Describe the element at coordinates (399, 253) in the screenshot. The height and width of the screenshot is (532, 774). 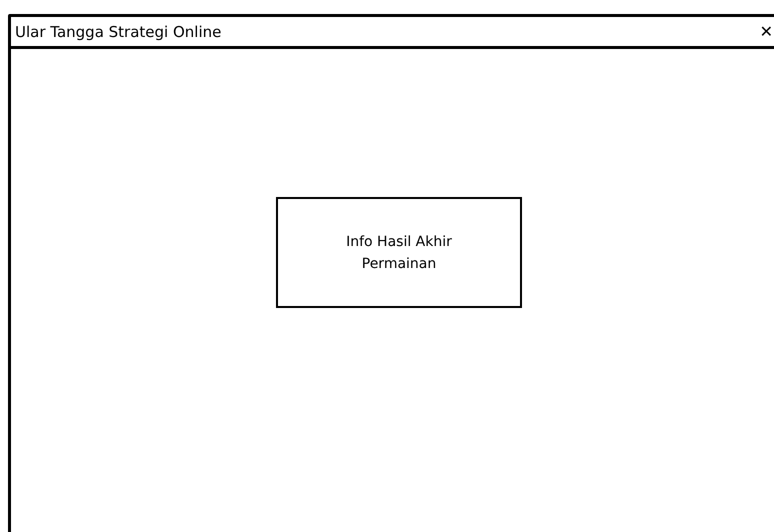
I see `result-label: Info Hasil Akhir Permainan` at that location.